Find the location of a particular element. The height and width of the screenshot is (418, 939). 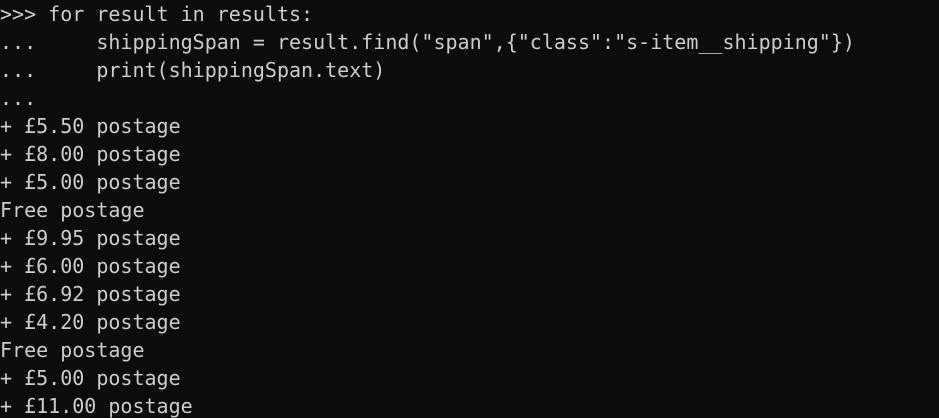

prompt-line-print: ... print(shippingSpan.text) is located at coordinates (193, 70).